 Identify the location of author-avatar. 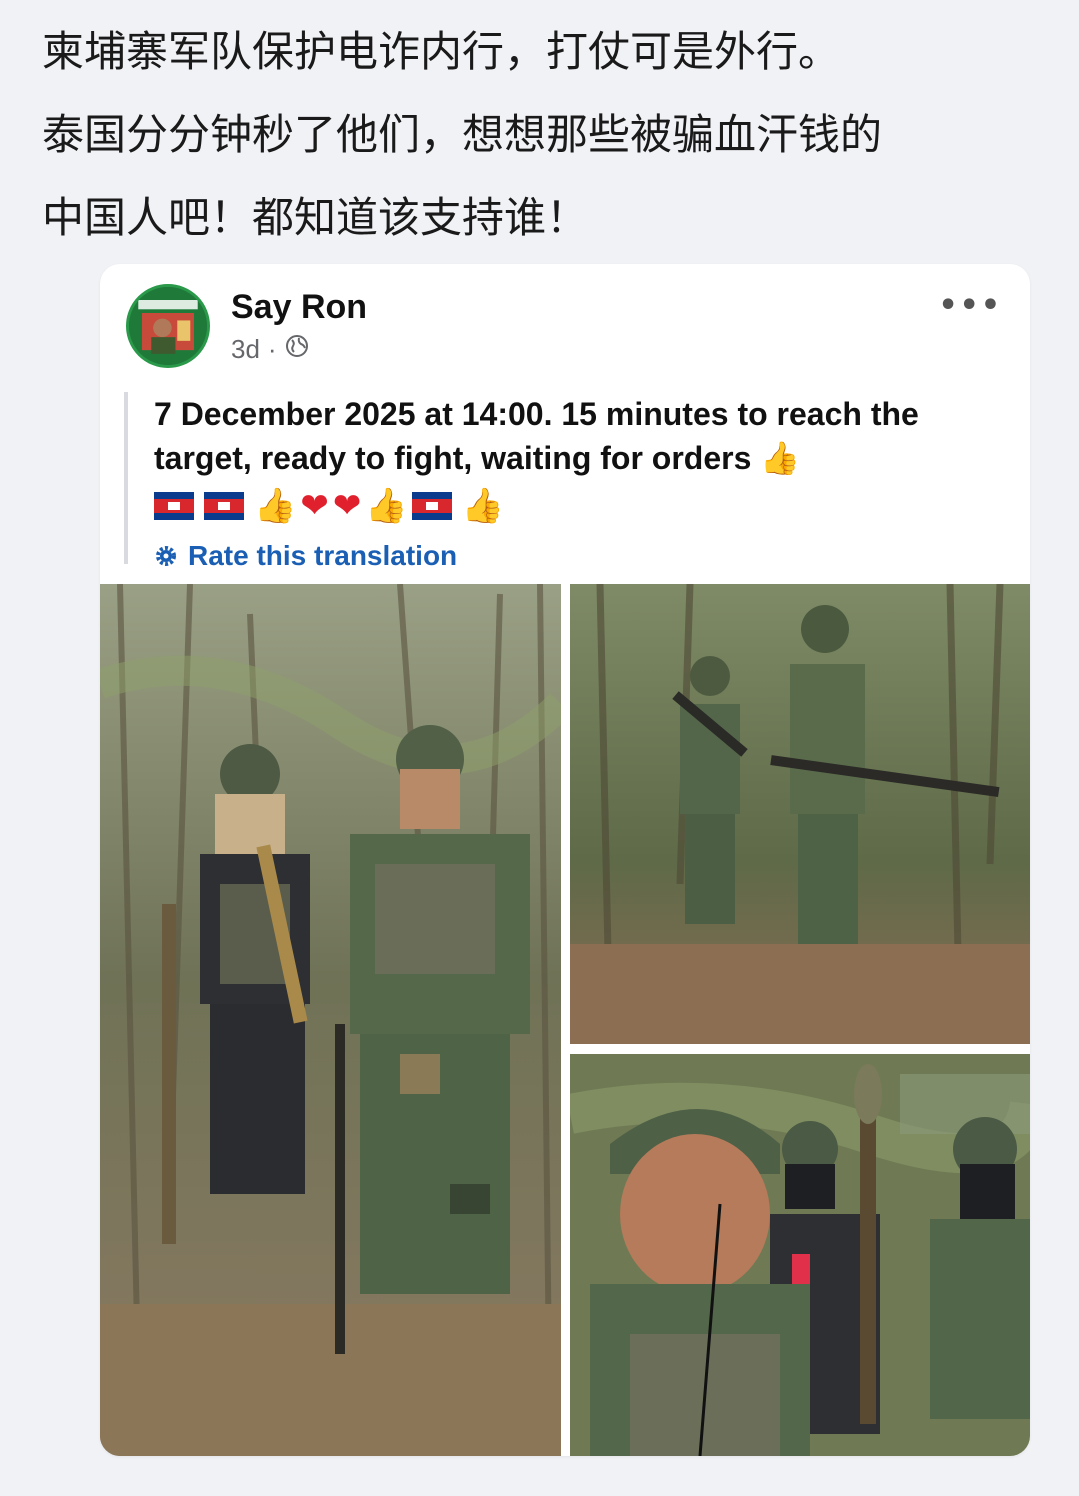
(168, 326).